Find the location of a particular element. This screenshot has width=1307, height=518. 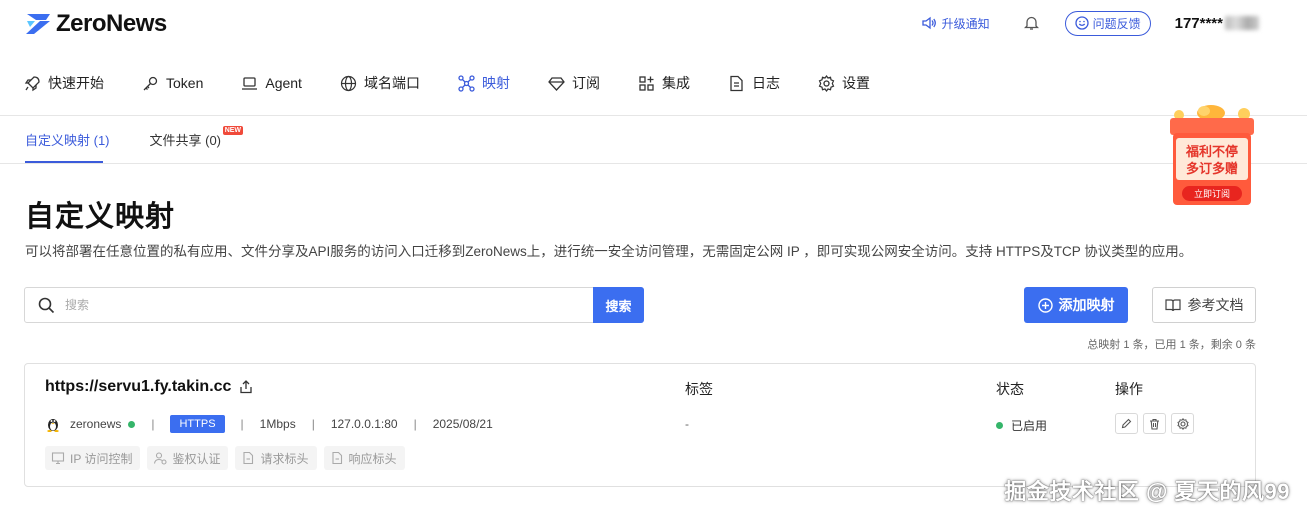

docs-label: 参考文档 is located at coordinates (1215, 305).